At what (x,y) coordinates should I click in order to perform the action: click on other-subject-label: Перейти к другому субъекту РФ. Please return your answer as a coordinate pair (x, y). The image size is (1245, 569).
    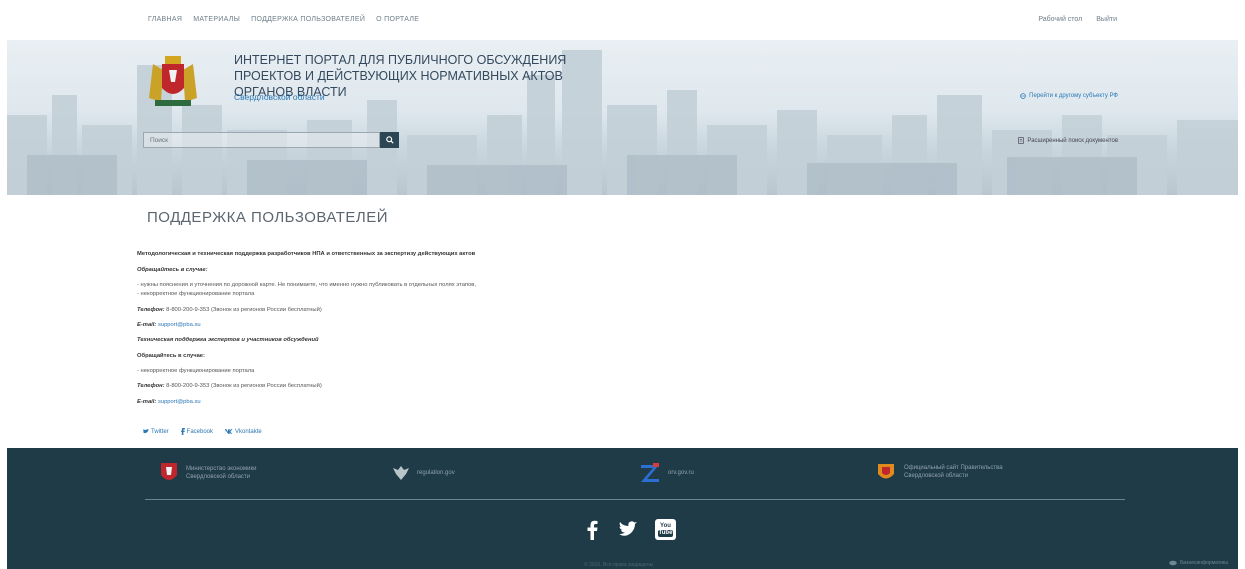
    Looking at the image, I should click on (1073, 96).